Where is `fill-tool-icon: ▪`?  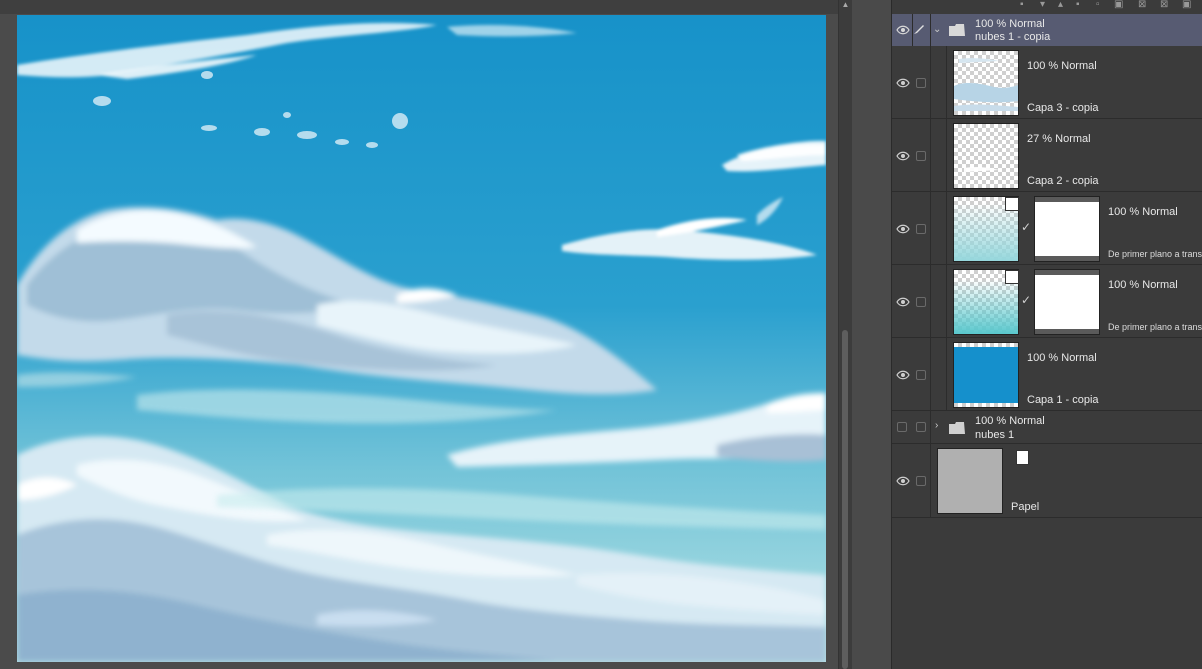 fill-tool-icon: ▪ is located at coordinates (1078, 5).